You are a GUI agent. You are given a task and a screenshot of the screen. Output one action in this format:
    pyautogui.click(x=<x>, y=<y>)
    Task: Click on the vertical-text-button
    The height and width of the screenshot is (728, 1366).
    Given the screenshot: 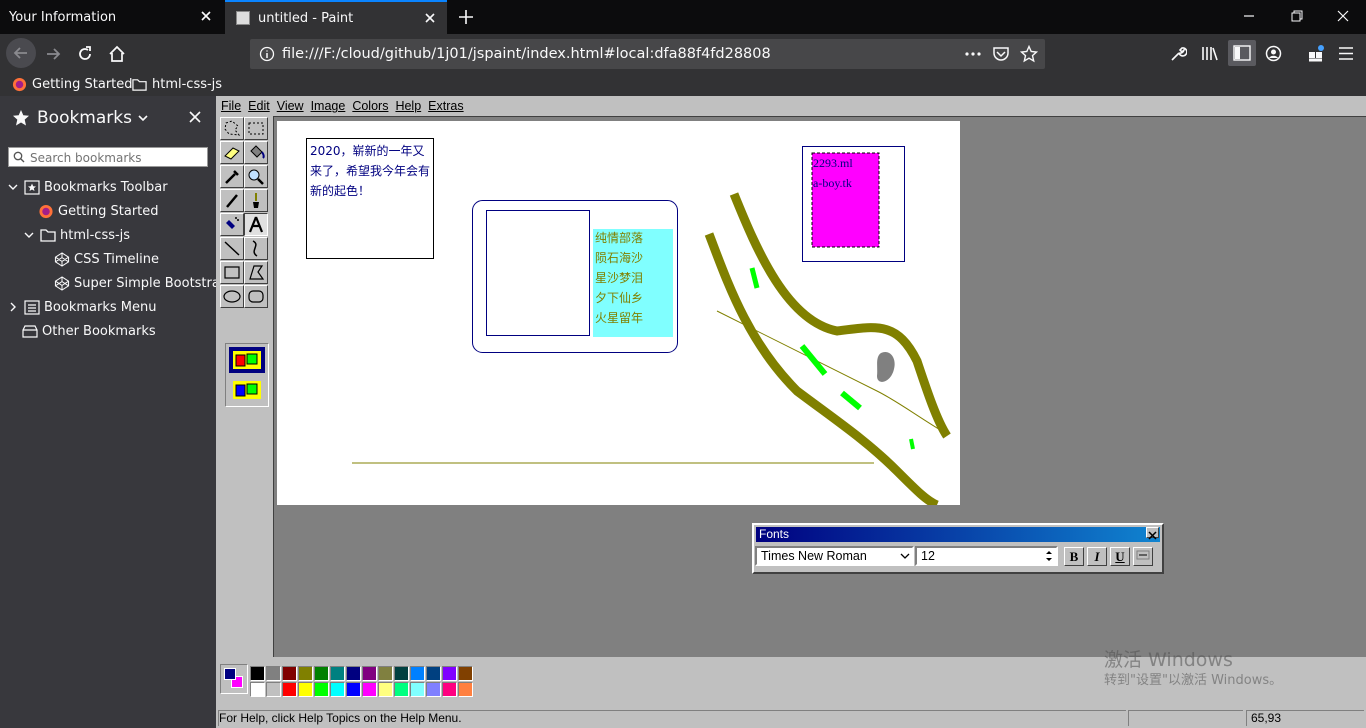 What is the action you would take?
    pyautogui.click(x=1143, y=556)
    